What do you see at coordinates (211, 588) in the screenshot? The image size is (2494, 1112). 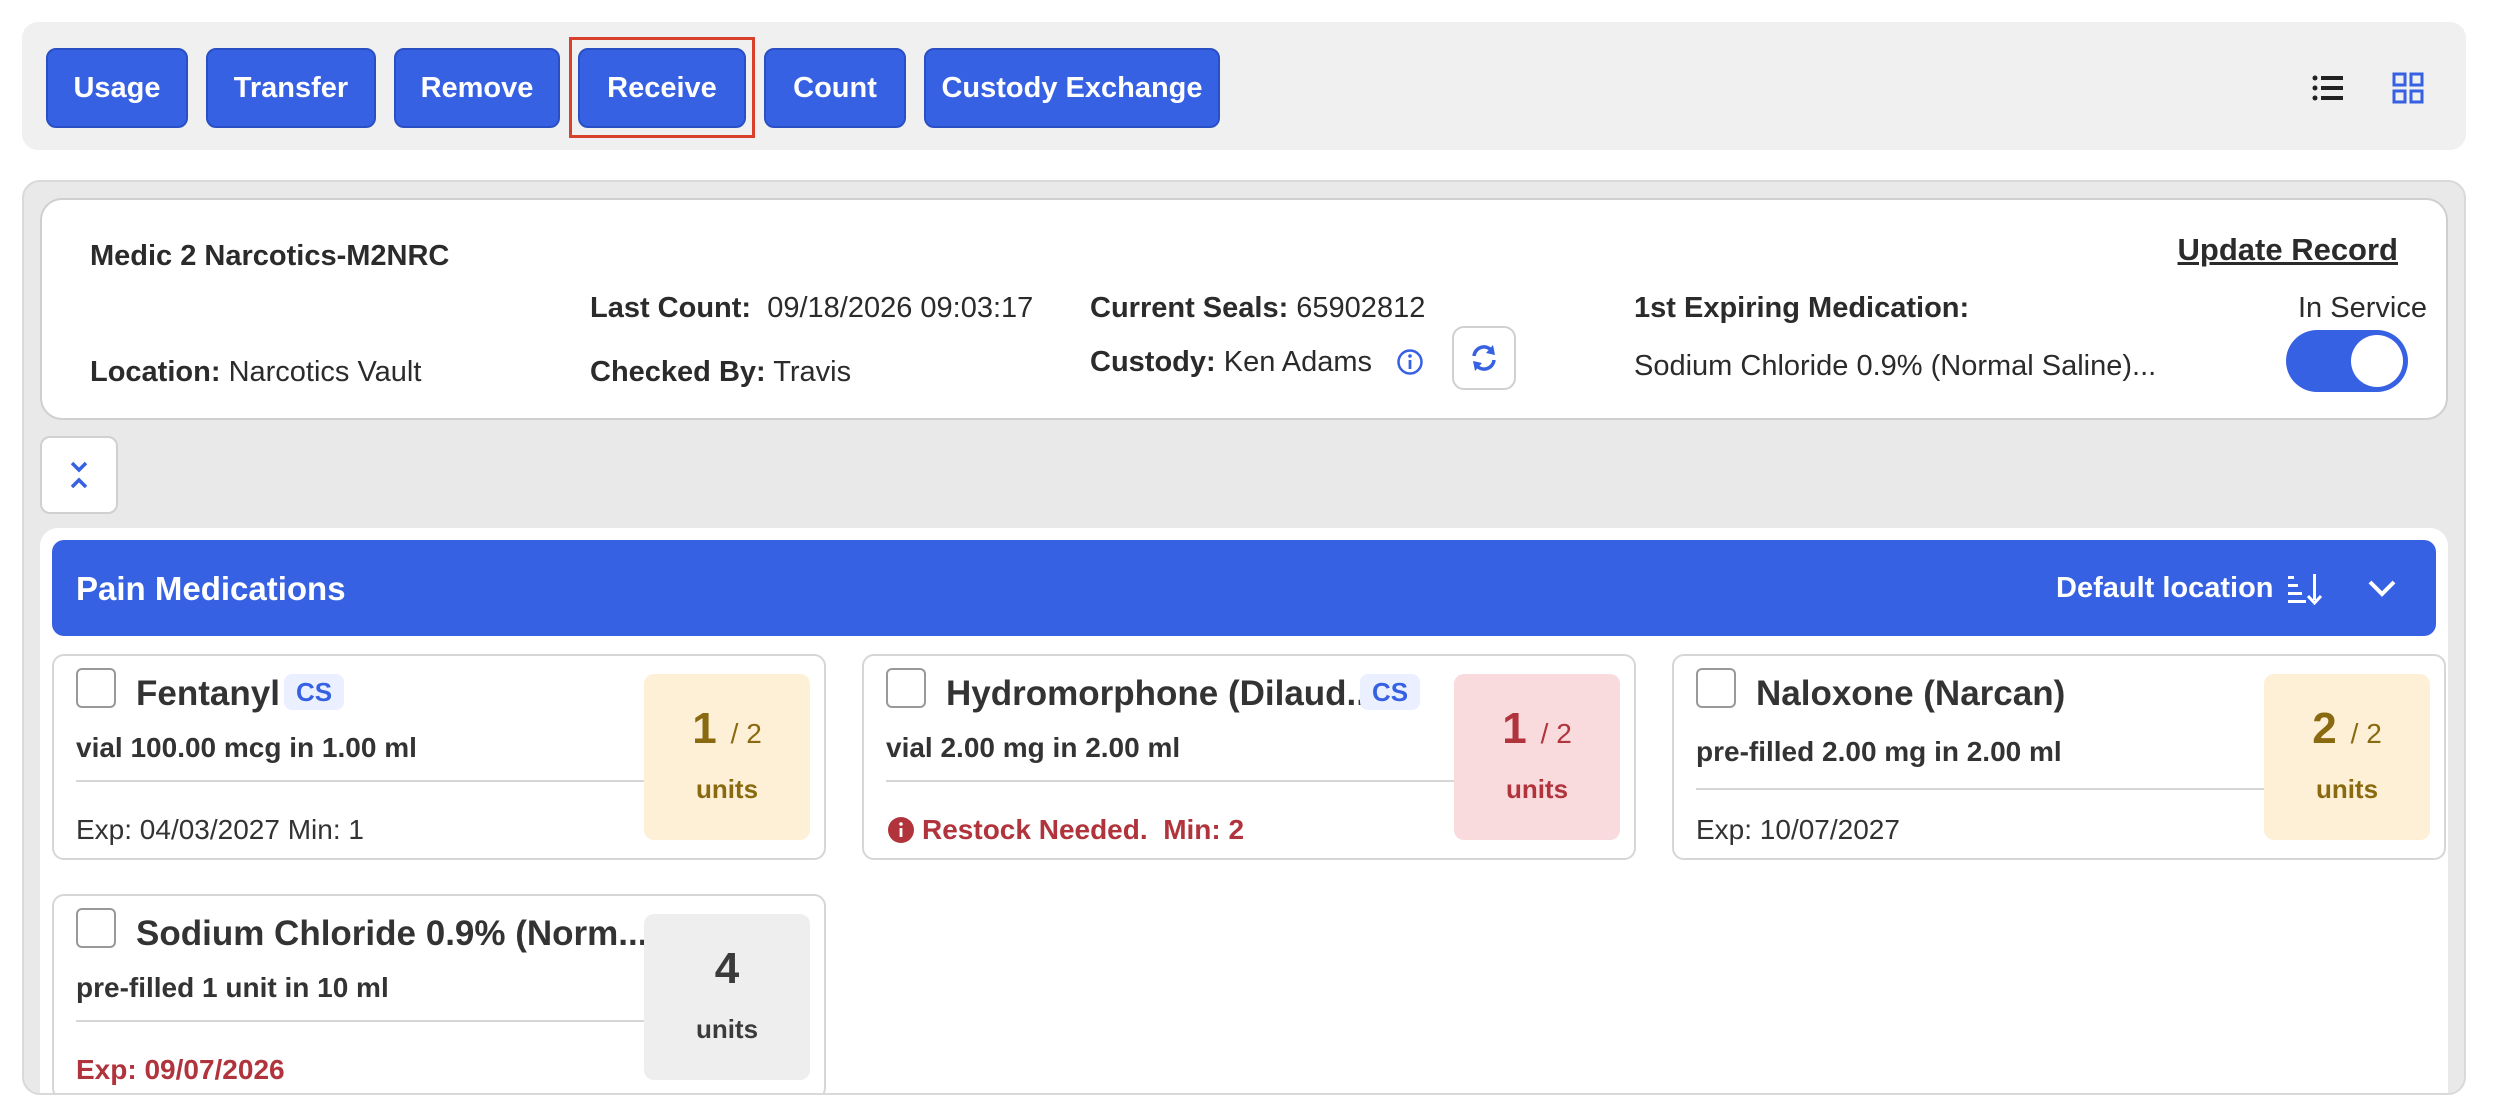 I see `section-title: Pain Medications` at bounding box center [211, 588].